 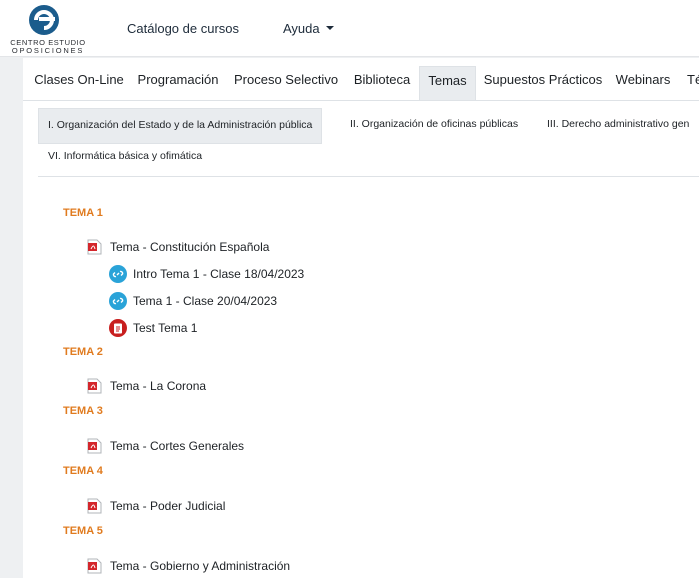 I want to click on list-item: Intro Tema 1 - Clase 18/04/2023, so click(x=206, y=274).